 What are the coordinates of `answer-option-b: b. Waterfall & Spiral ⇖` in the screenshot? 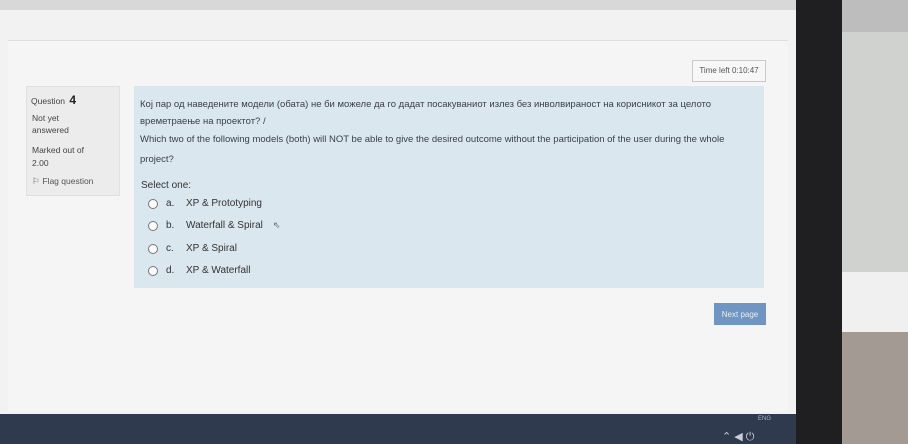 It's located at (214, 225).